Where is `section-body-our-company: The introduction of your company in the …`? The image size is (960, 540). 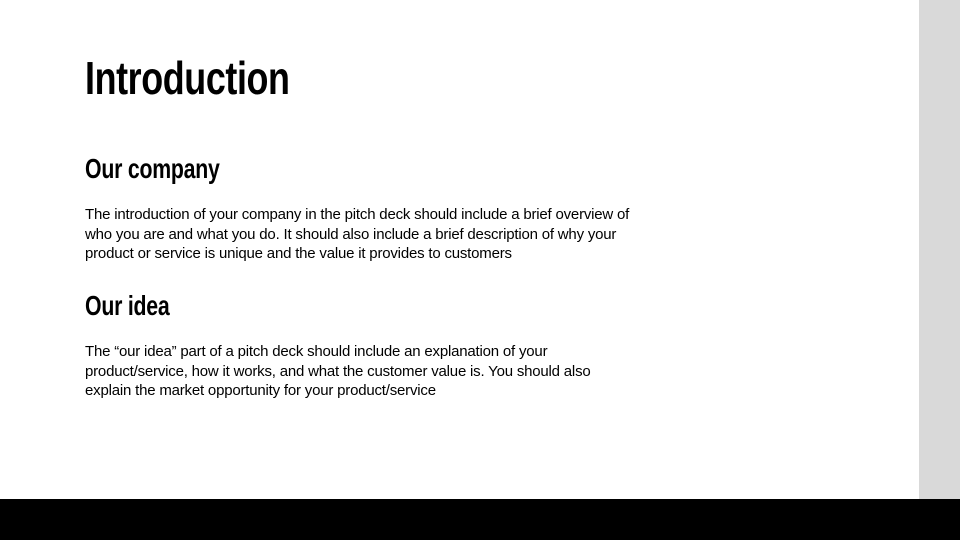 section-body-our-company: The introduction of your company in the … is located at coordinates (395, 234).